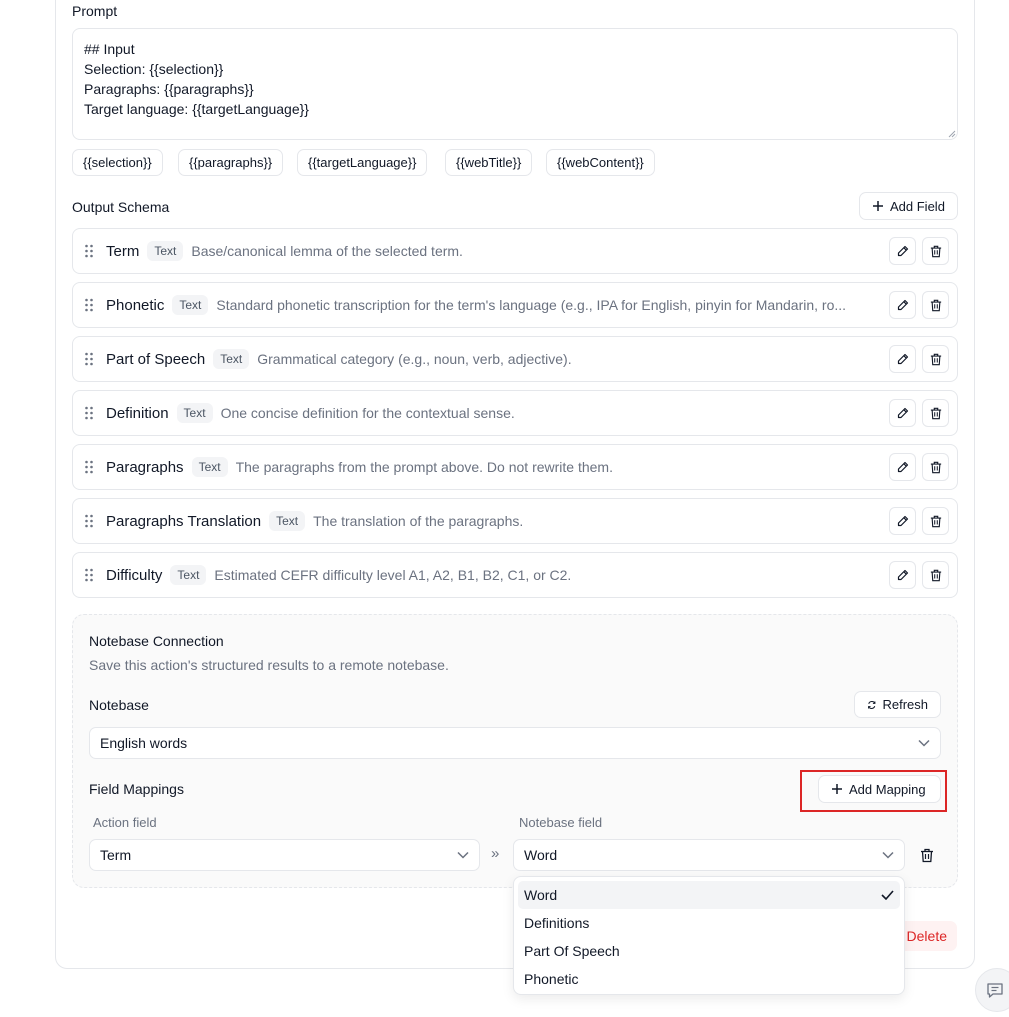  What do you see at coordinates (117, 162) in the screenshot?
I see `variable-chip-selection: {{selection}}` at bounding box center [117, 162].